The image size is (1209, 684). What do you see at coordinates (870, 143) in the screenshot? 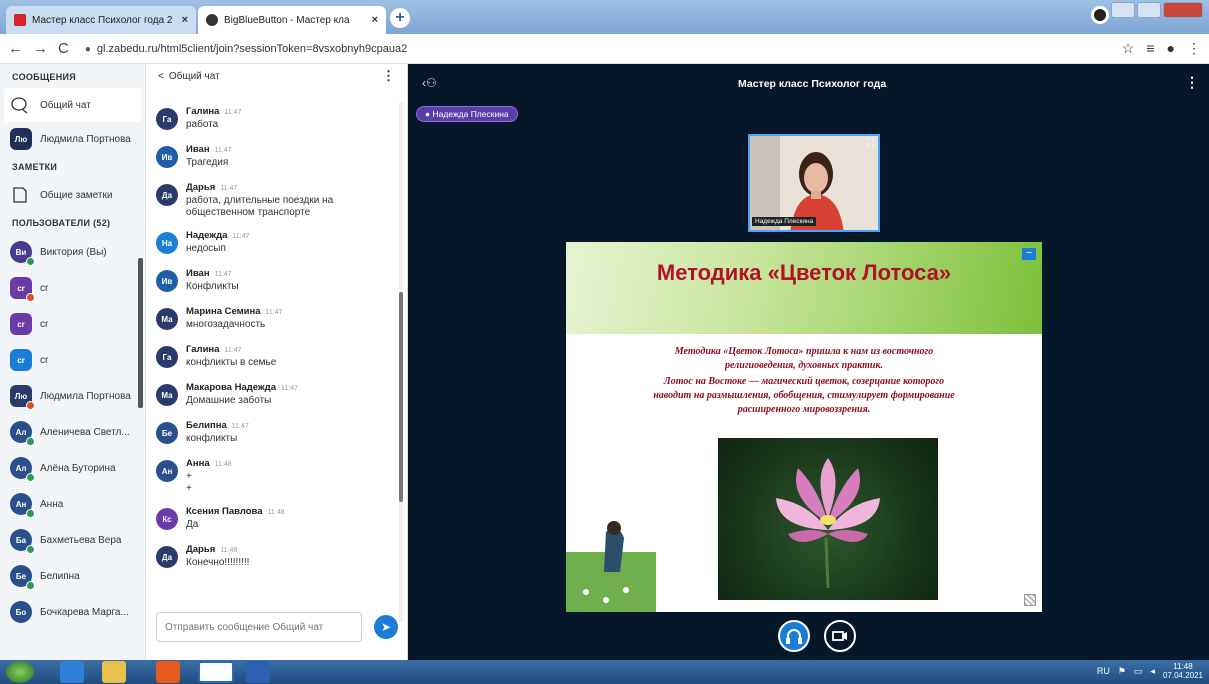
I see `fullscreen-icon: ⛶` at bounding box center [870, 143].